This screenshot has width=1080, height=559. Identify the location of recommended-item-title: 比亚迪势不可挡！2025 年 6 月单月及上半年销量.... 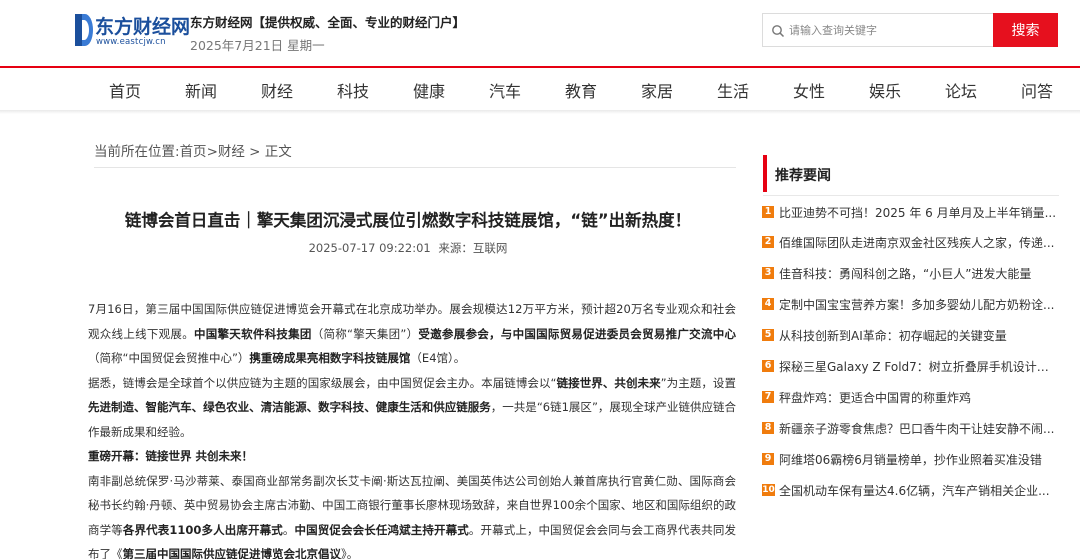
(918, 212).